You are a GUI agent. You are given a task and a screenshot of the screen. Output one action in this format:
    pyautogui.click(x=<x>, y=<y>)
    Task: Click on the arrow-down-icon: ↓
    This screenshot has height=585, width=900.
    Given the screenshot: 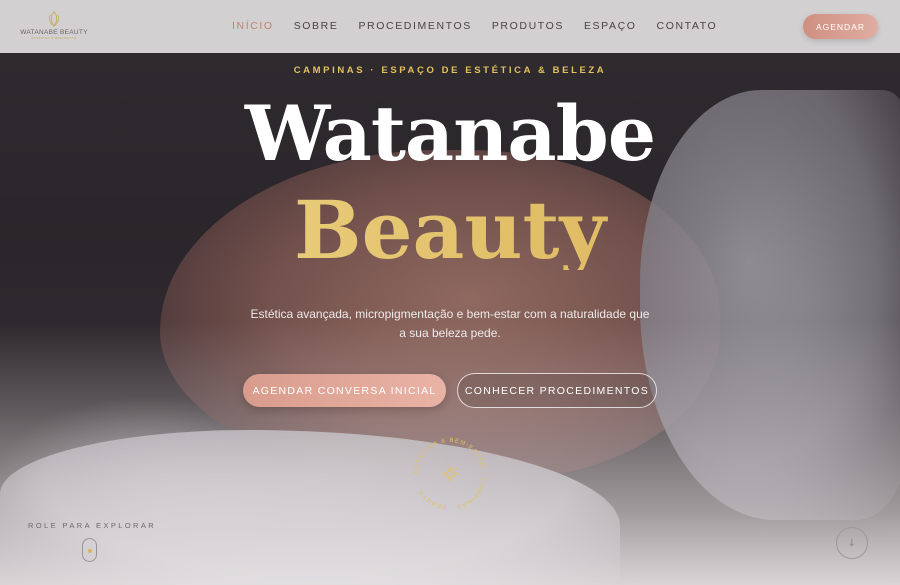 What is the action you would take?
    pyautogui.click(x=852, y=543)
    